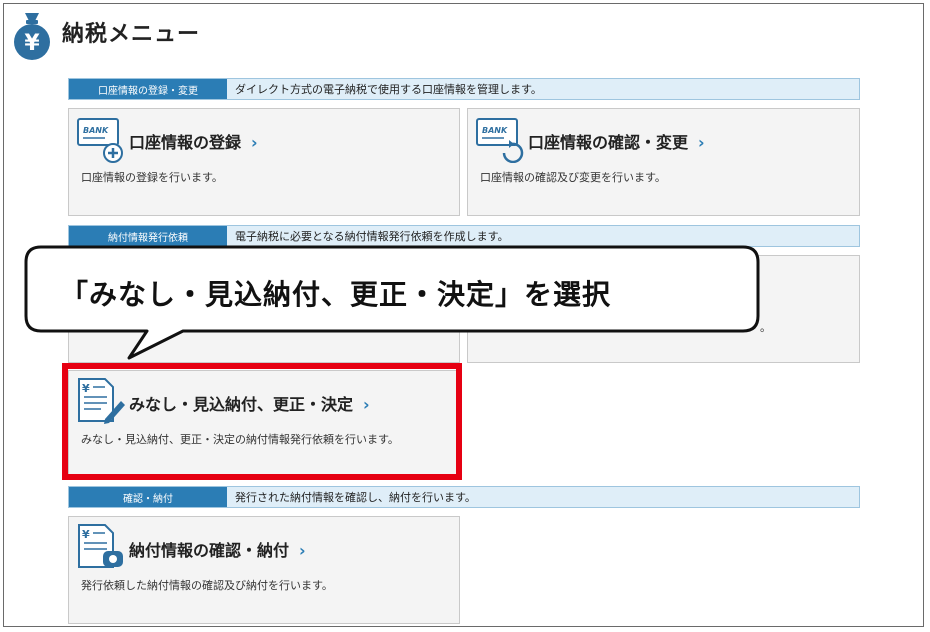 Image resolution: width=930 pixels, height=632 pixels. Describe the element at coordinates (500, 140) in the screenshot. I see `bank-card-refresh-icon: BANK` at that location.